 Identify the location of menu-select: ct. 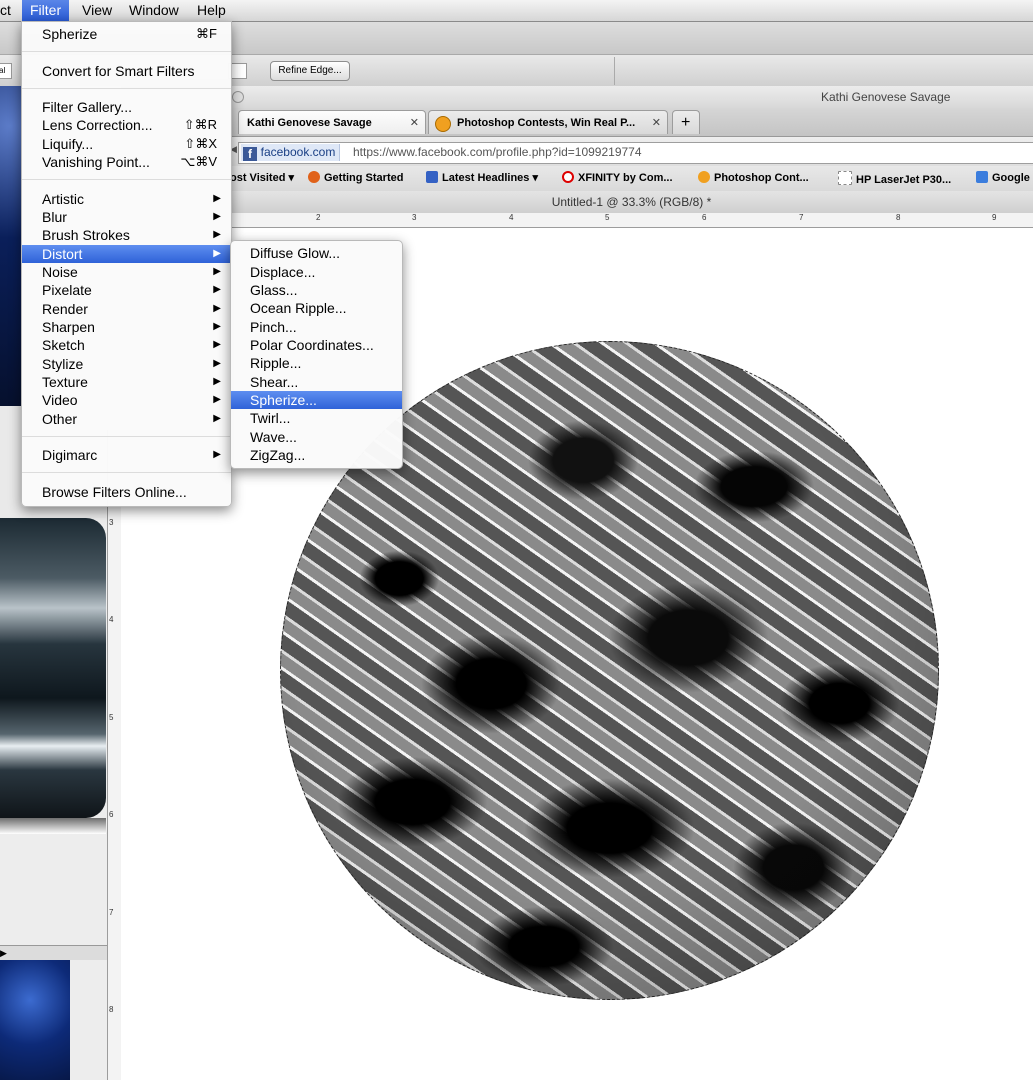
(9, 10).